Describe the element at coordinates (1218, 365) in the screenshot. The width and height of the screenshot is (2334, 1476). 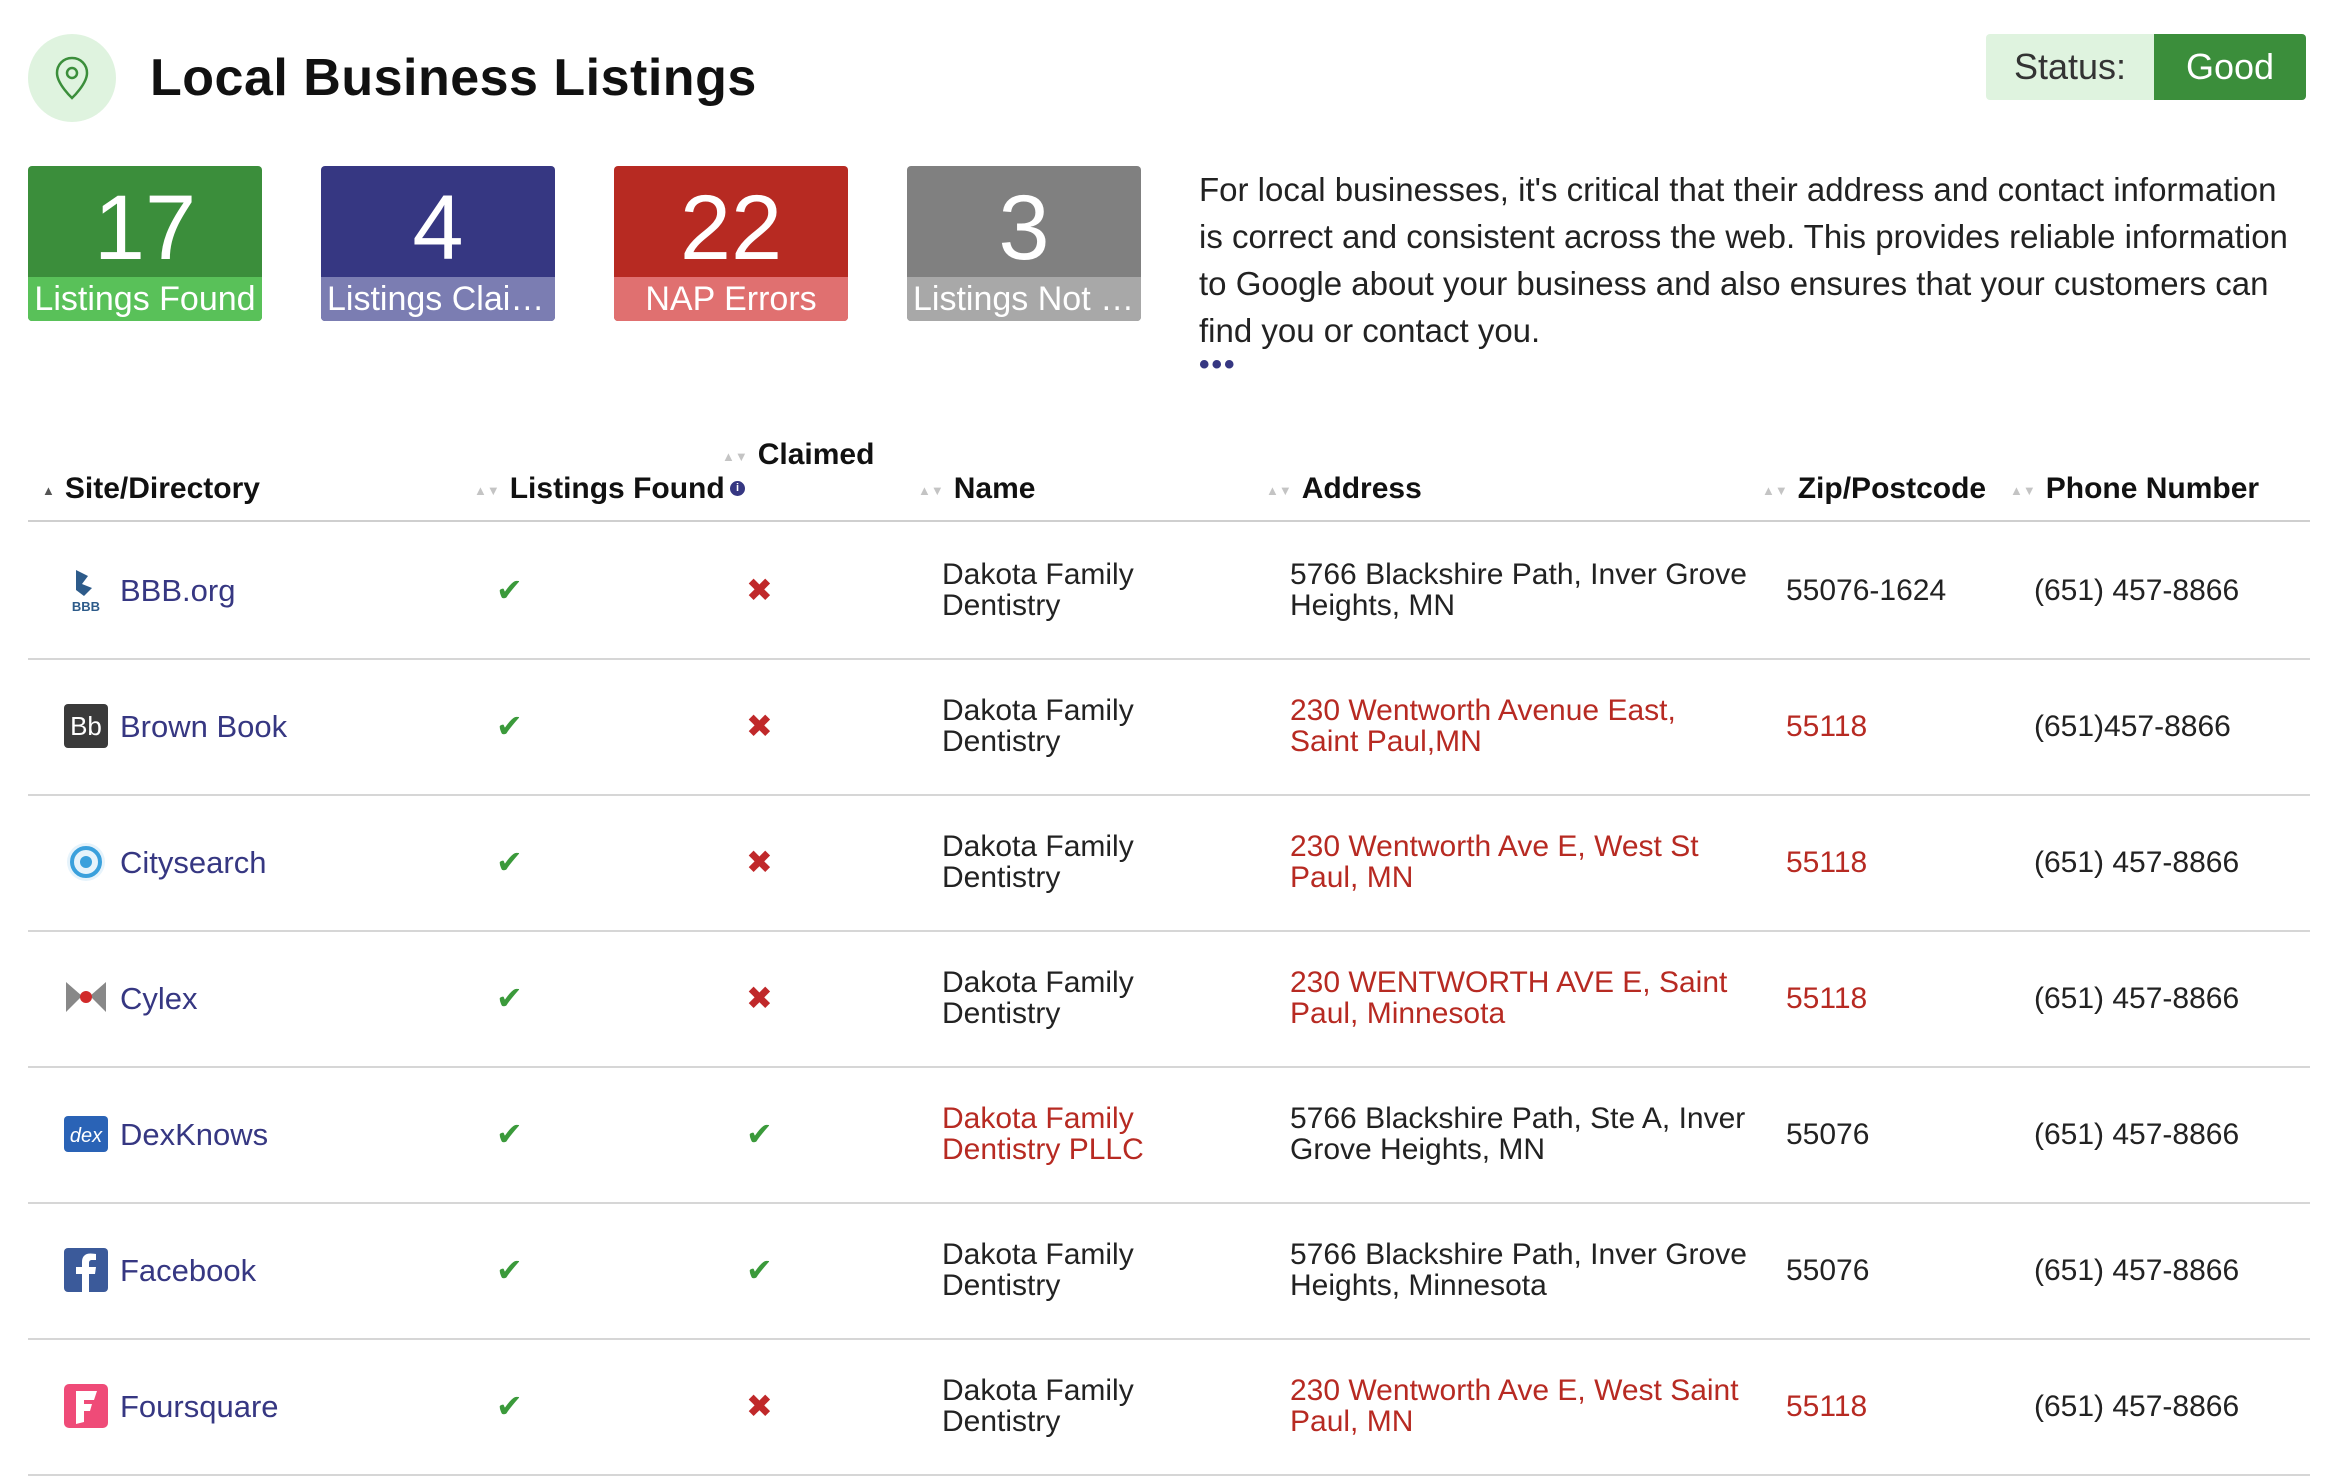
I see `more-button: •••` at that location.